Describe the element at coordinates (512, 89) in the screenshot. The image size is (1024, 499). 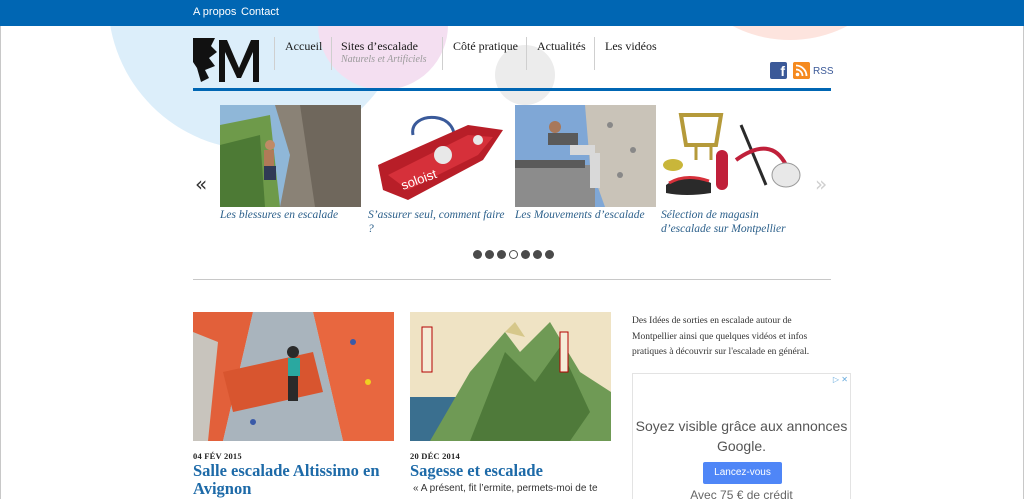
I see `header-divider` at that location.